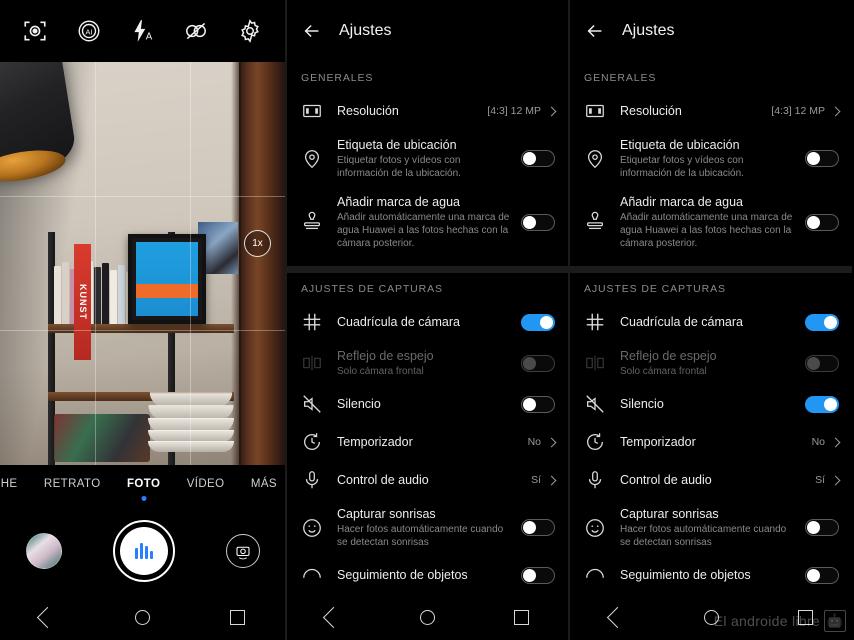 This screenshot has height=640, width=854. What do you see at coordinates (427, 269) in the screenshot?
I see `section-divider` at bounding box center [427, 269].